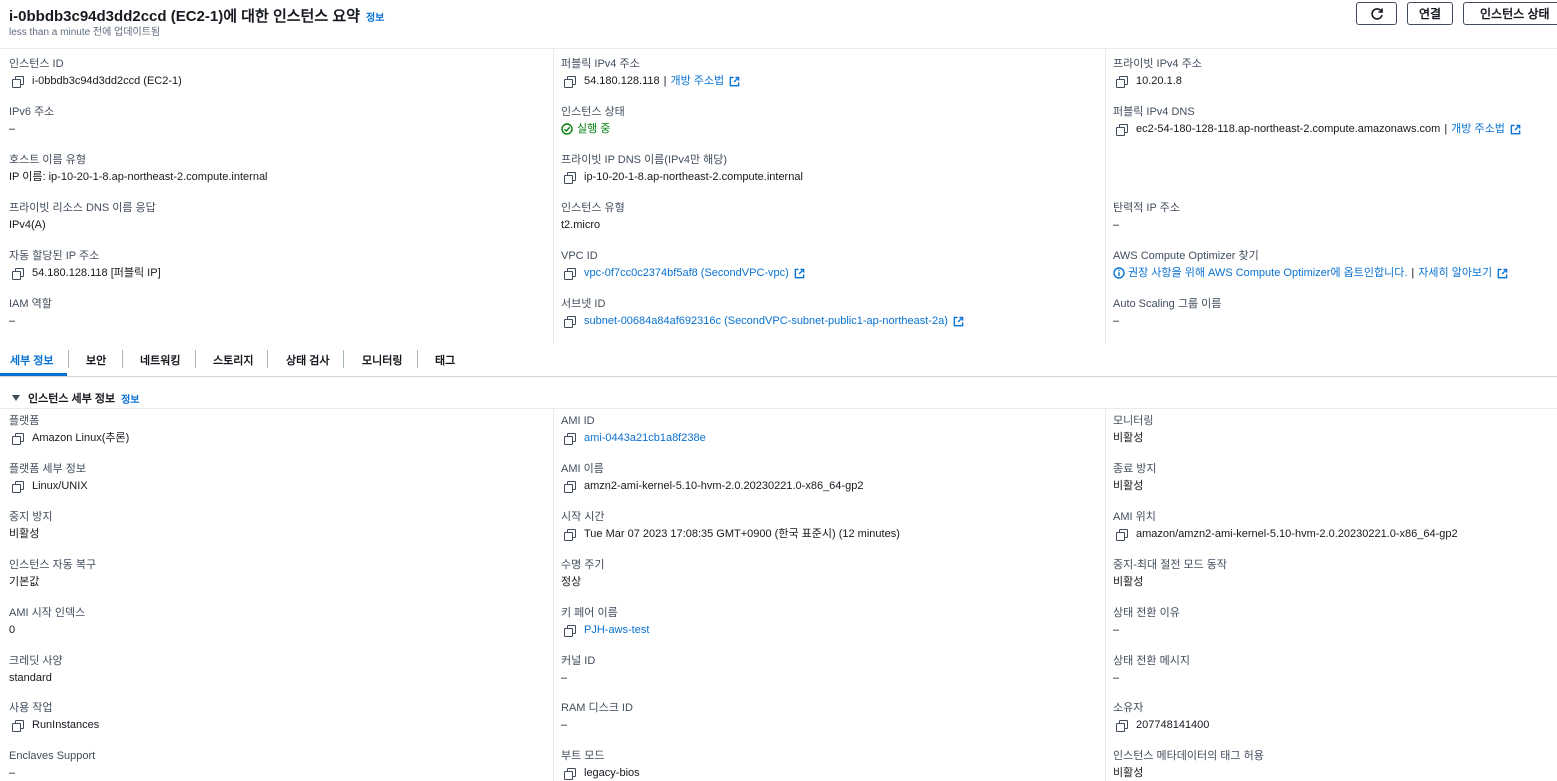 The height and width of the screenshot is (781, 1557). What do you see at coordinates (81, 438) in the screenshot?
I see `platform-value: Amazon Linux(추론)` at bounding box center [81, 438].